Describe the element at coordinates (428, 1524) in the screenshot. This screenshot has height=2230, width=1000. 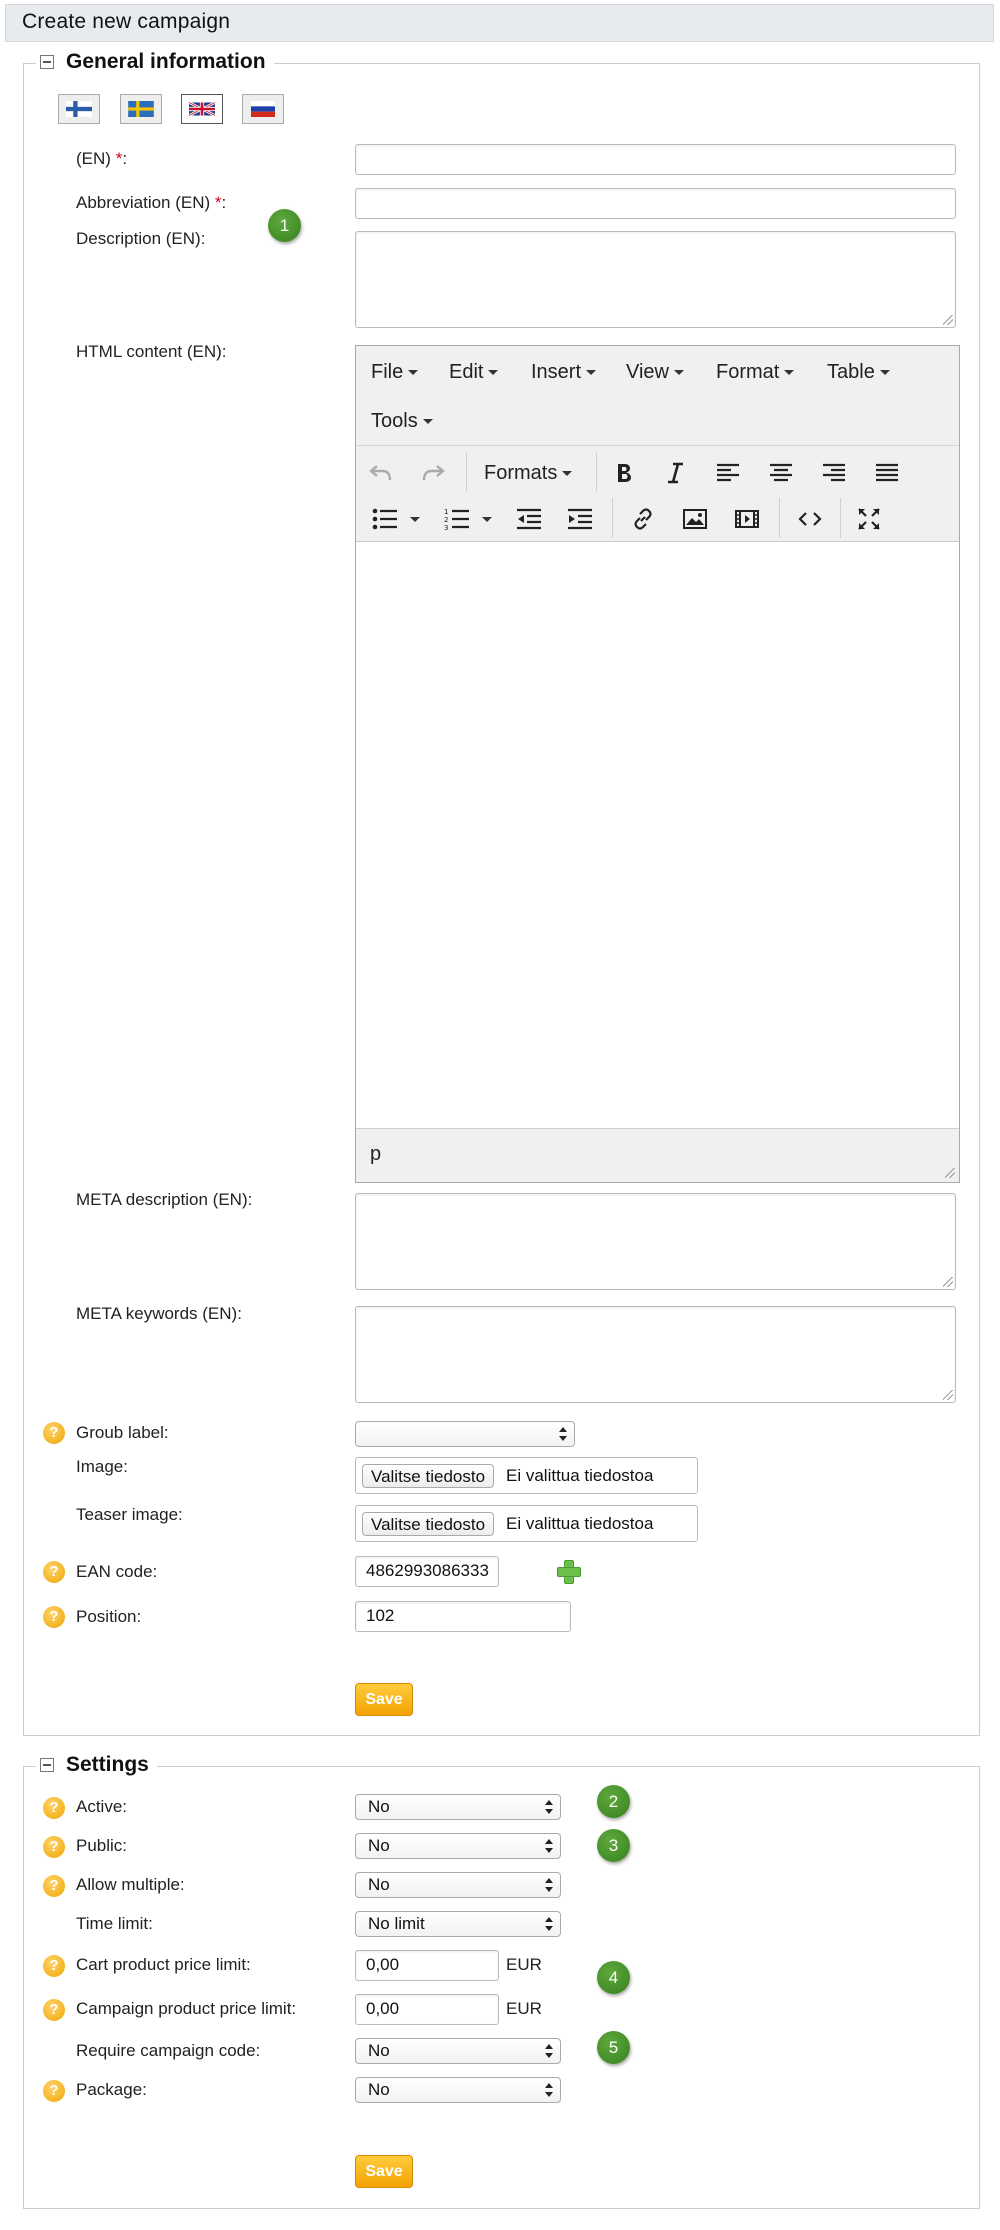
I see `teaser-choose-file-button: Valitse tiedosto` at that location.